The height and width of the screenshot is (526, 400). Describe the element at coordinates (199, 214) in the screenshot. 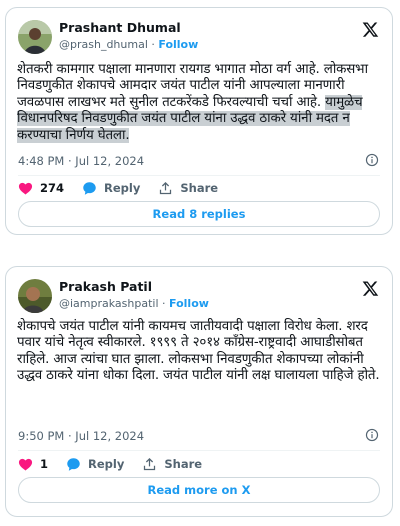

I see `read-replies-button: Read 8 replies` at that location.